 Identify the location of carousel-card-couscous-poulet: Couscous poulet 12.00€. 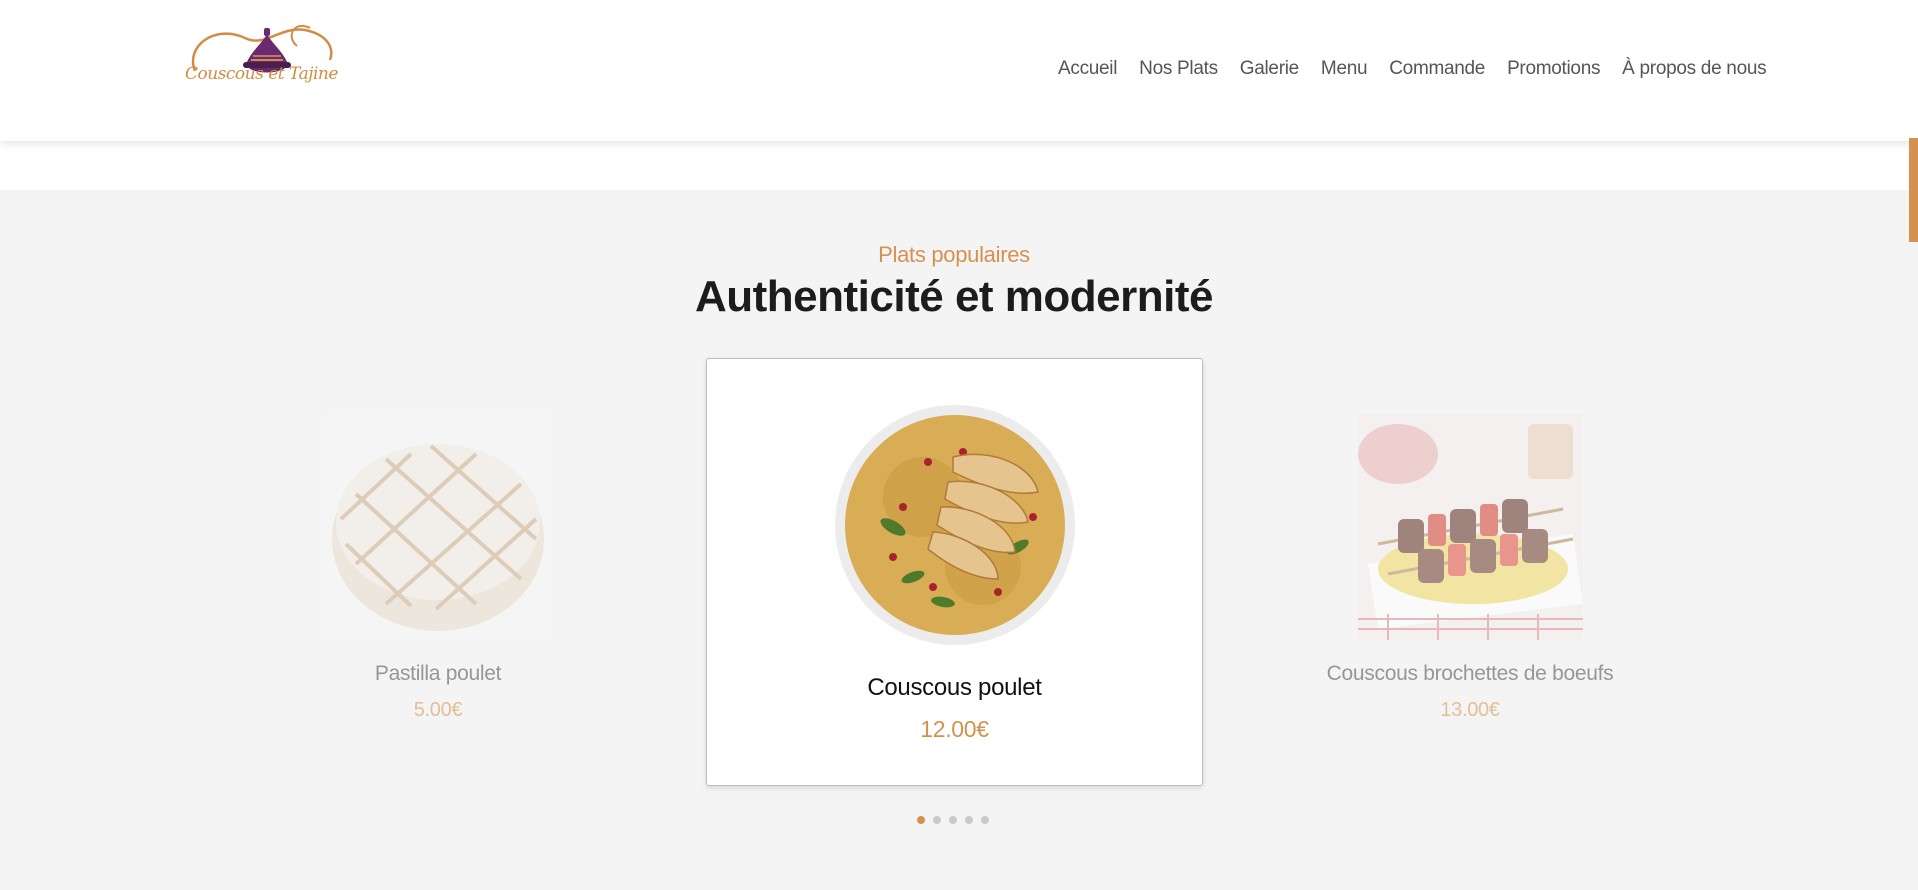
(954, 572).